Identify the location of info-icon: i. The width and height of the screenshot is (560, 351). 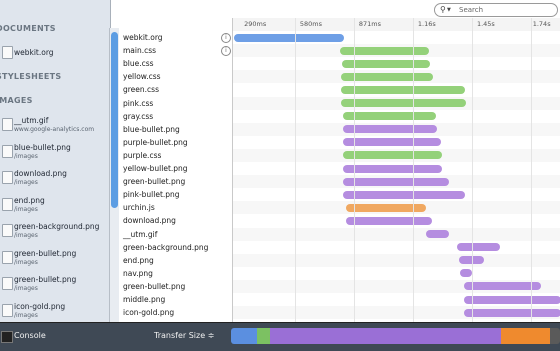
(226, 38).